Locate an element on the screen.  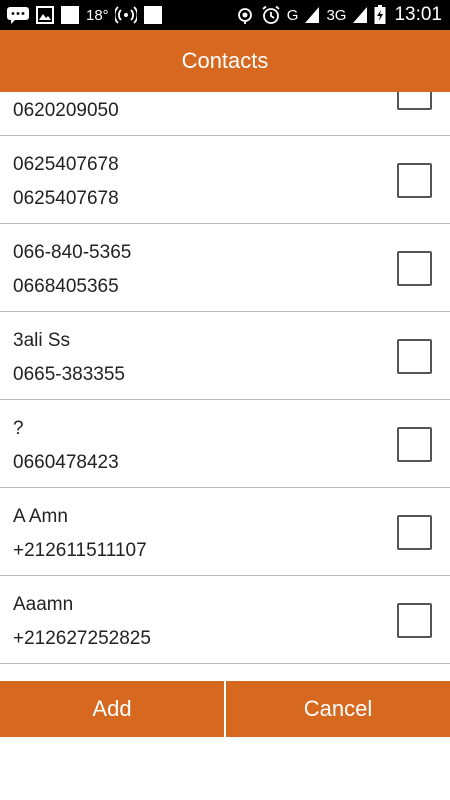
contact-name: 3ali Ss is located at coordinates (42, 340).